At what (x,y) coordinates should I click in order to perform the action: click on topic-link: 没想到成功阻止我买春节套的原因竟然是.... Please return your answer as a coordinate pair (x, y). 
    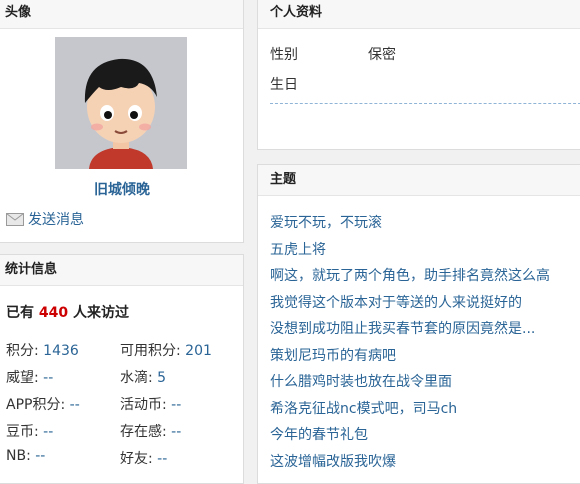
    Looking at the image, I should click on (410, 329).